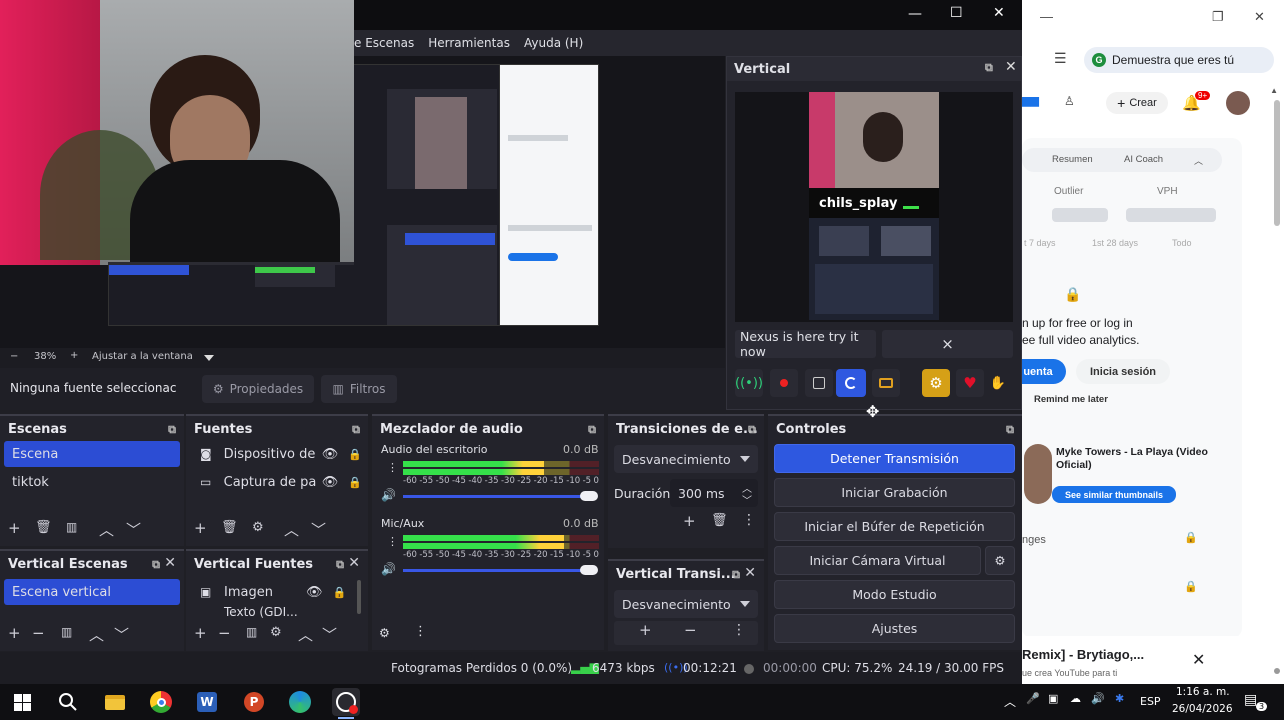 The width and height of the screenshot is (1284, 720). What do you see at coordinates (998, 383) in the screenshot?
I see `handshake-icon: ✋` at bounding box center [998, 383].